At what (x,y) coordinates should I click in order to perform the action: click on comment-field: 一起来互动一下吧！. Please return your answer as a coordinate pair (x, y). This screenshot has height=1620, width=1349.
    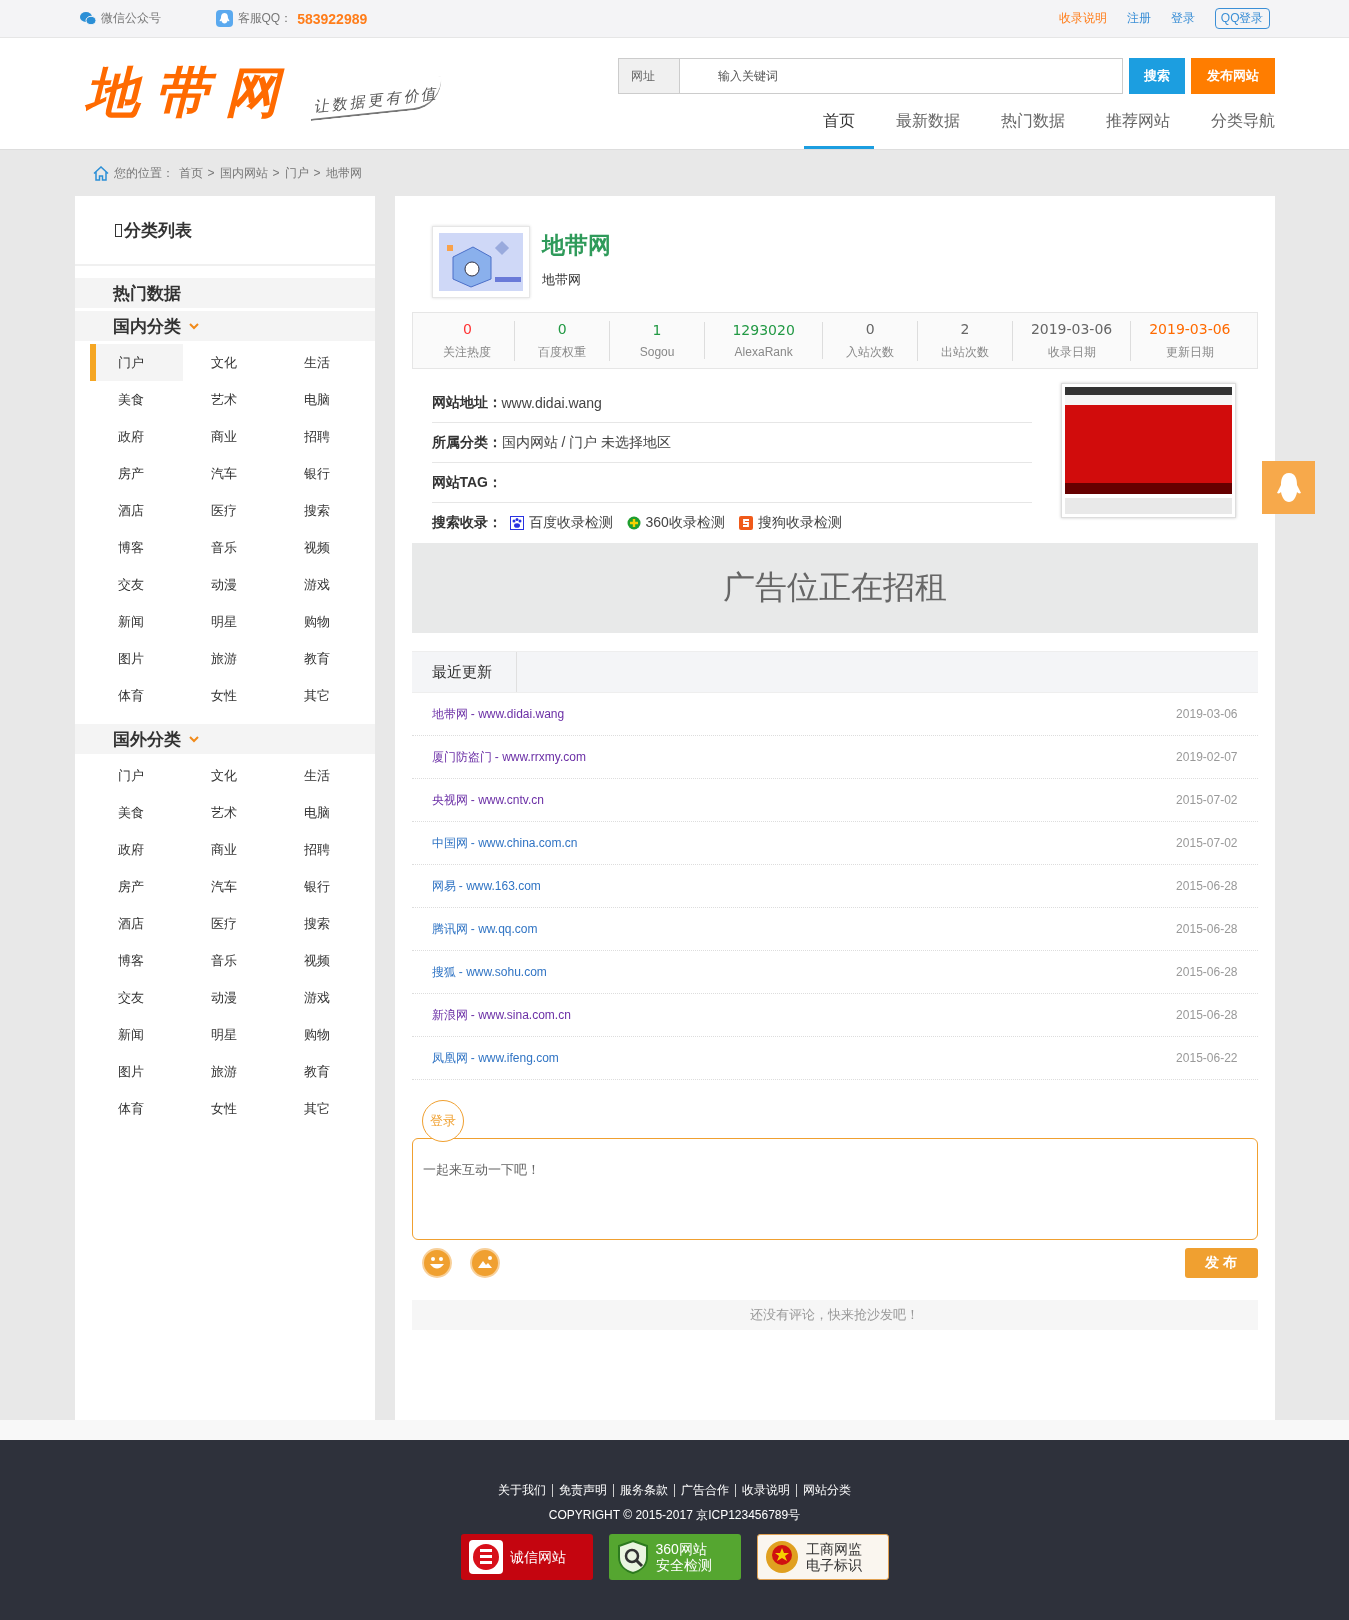
    Looking at the image, I should click on (834, 1189).